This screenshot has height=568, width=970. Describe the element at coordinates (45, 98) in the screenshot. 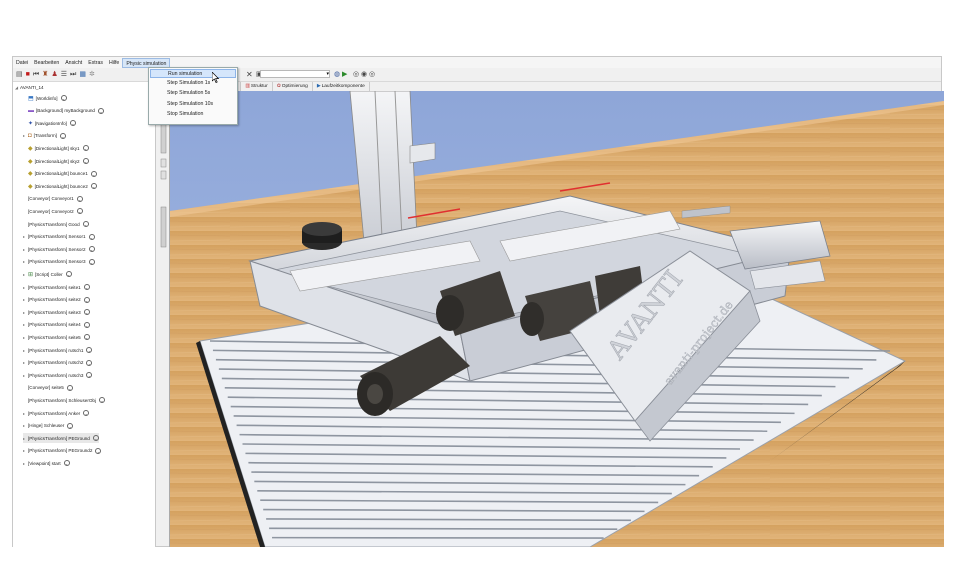

I see `tree-item: ⬒ [Worldinfo] ⌄` at that location.